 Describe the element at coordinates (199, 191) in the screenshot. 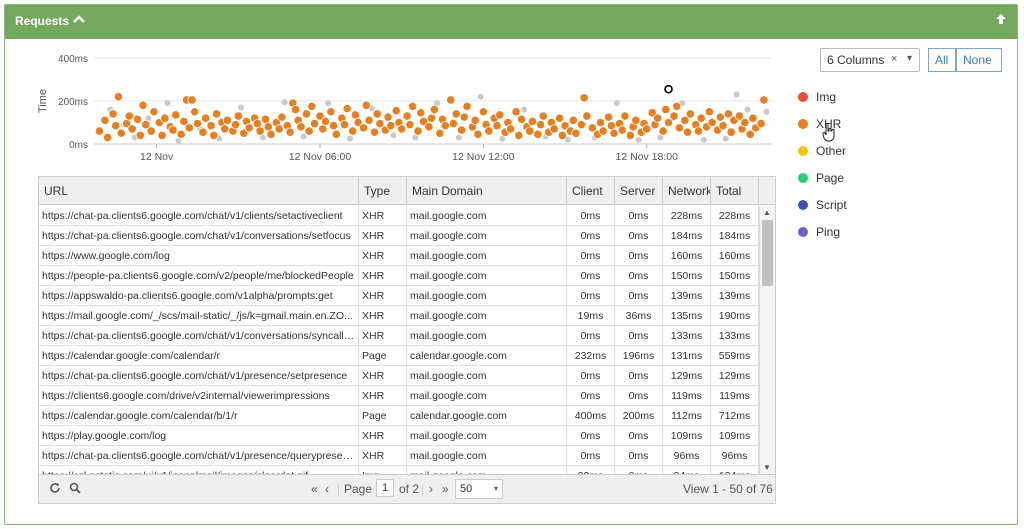

I see `column-header-url: URL` at that location.